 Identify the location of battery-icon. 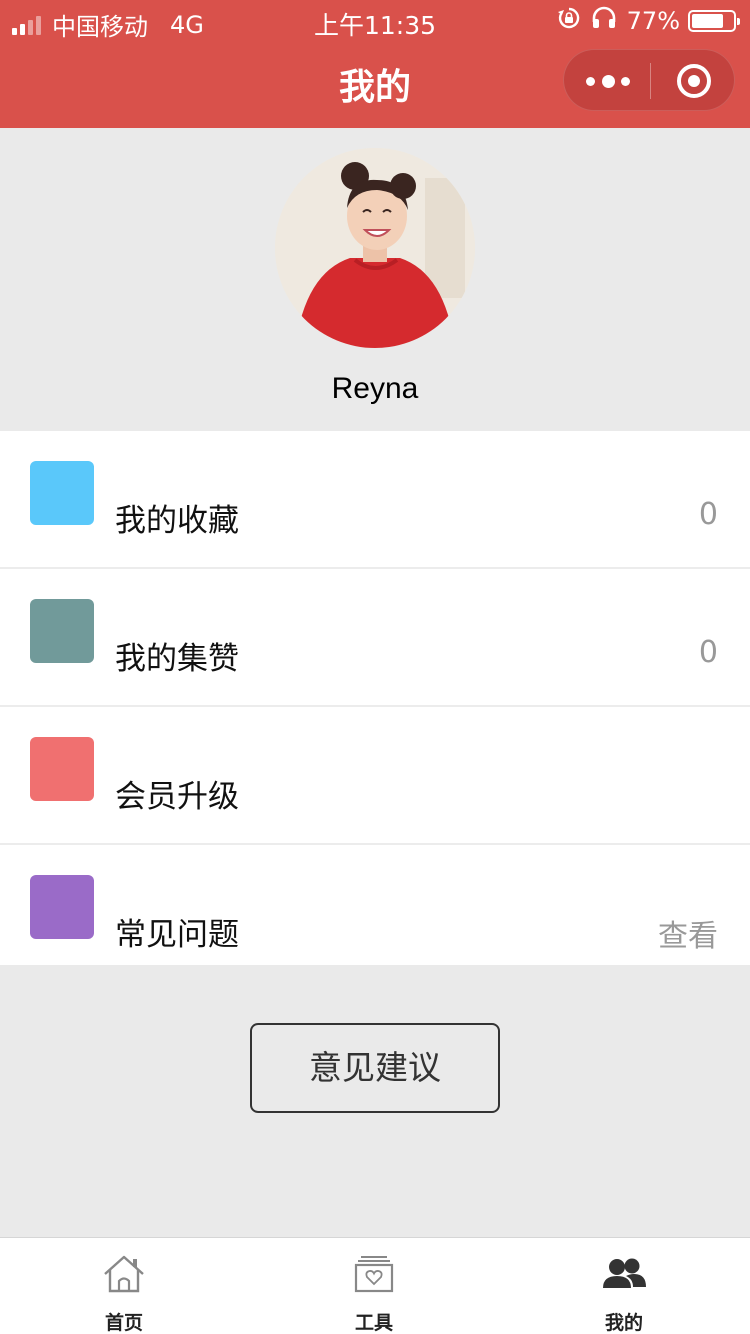
(714, 21).